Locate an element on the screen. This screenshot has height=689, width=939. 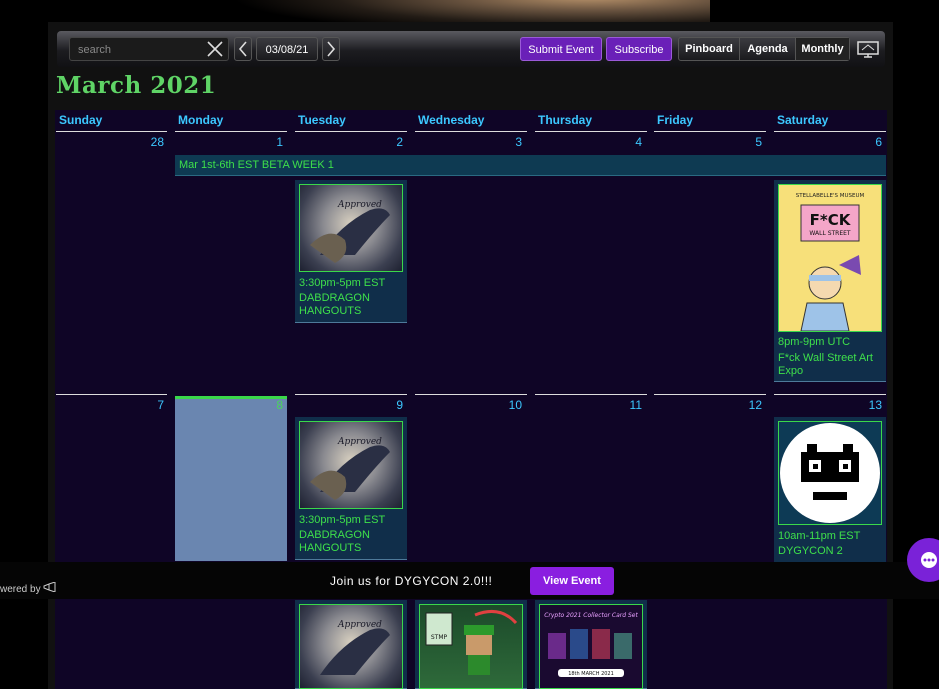
header-banner is located at coordinates (469, 11).